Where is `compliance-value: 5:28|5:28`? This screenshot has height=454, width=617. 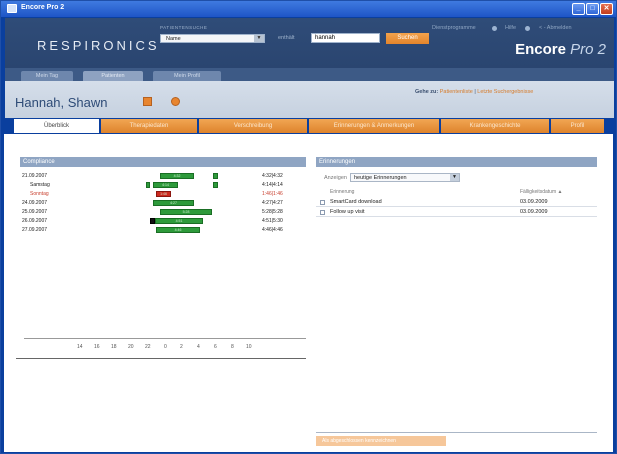 compliance-value: 5:28|5:28 is located at coordinates (272, 212).